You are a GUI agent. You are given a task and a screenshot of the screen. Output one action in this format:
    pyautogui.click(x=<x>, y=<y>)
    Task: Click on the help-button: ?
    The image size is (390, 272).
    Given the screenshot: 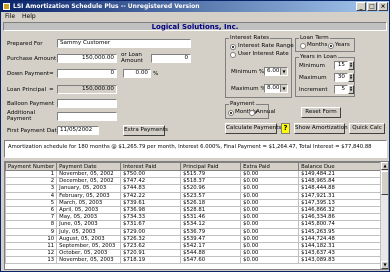 What is the action you would take?
    pyautogui.click(x=285, y=128)
    